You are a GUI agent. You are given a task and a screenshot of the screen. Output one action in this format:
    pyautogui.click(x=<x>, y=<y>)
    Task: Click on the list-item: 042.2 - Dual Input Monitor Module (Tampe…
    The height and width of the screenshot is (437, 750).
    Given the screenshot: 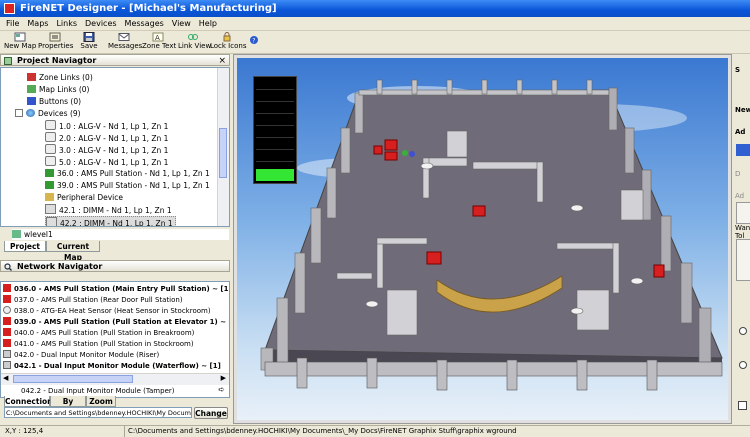 What is the action you would take?
    pyautogui.click(x=97, y=391)
    